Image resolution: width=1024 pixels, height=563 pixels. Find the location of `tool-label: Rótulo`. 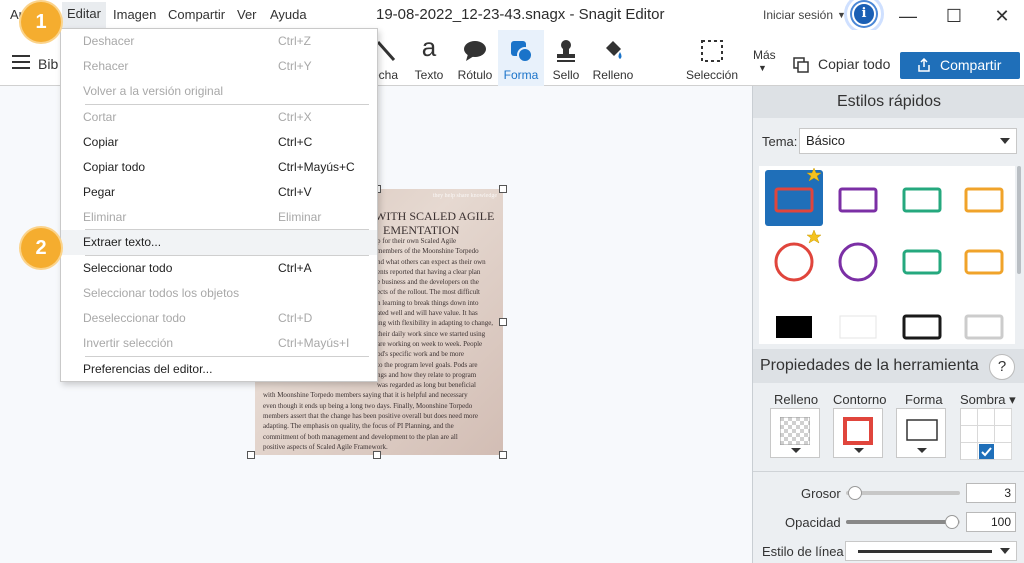

tool-label: Rótulo is located at coordinates (475, 75).